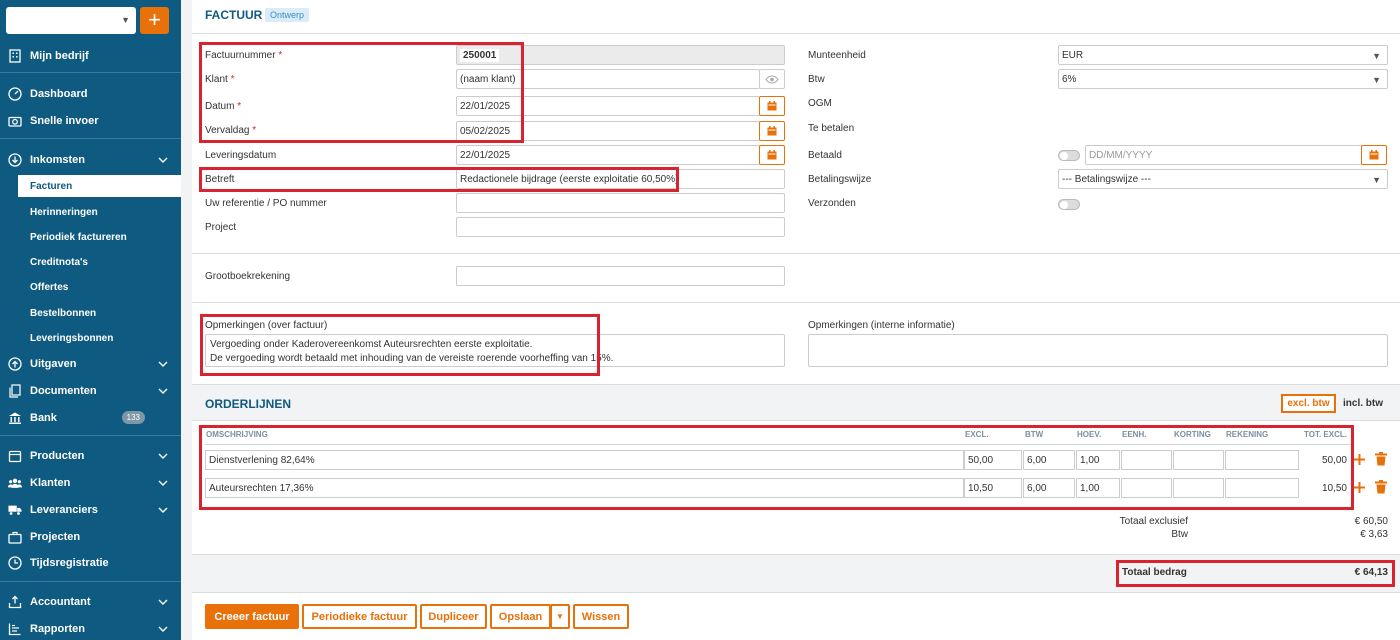 The width and height of the screenshot is (1400, 640). Describe the element at coordinates (620, 203) in the screenshot. I see `reference-input` at that location.